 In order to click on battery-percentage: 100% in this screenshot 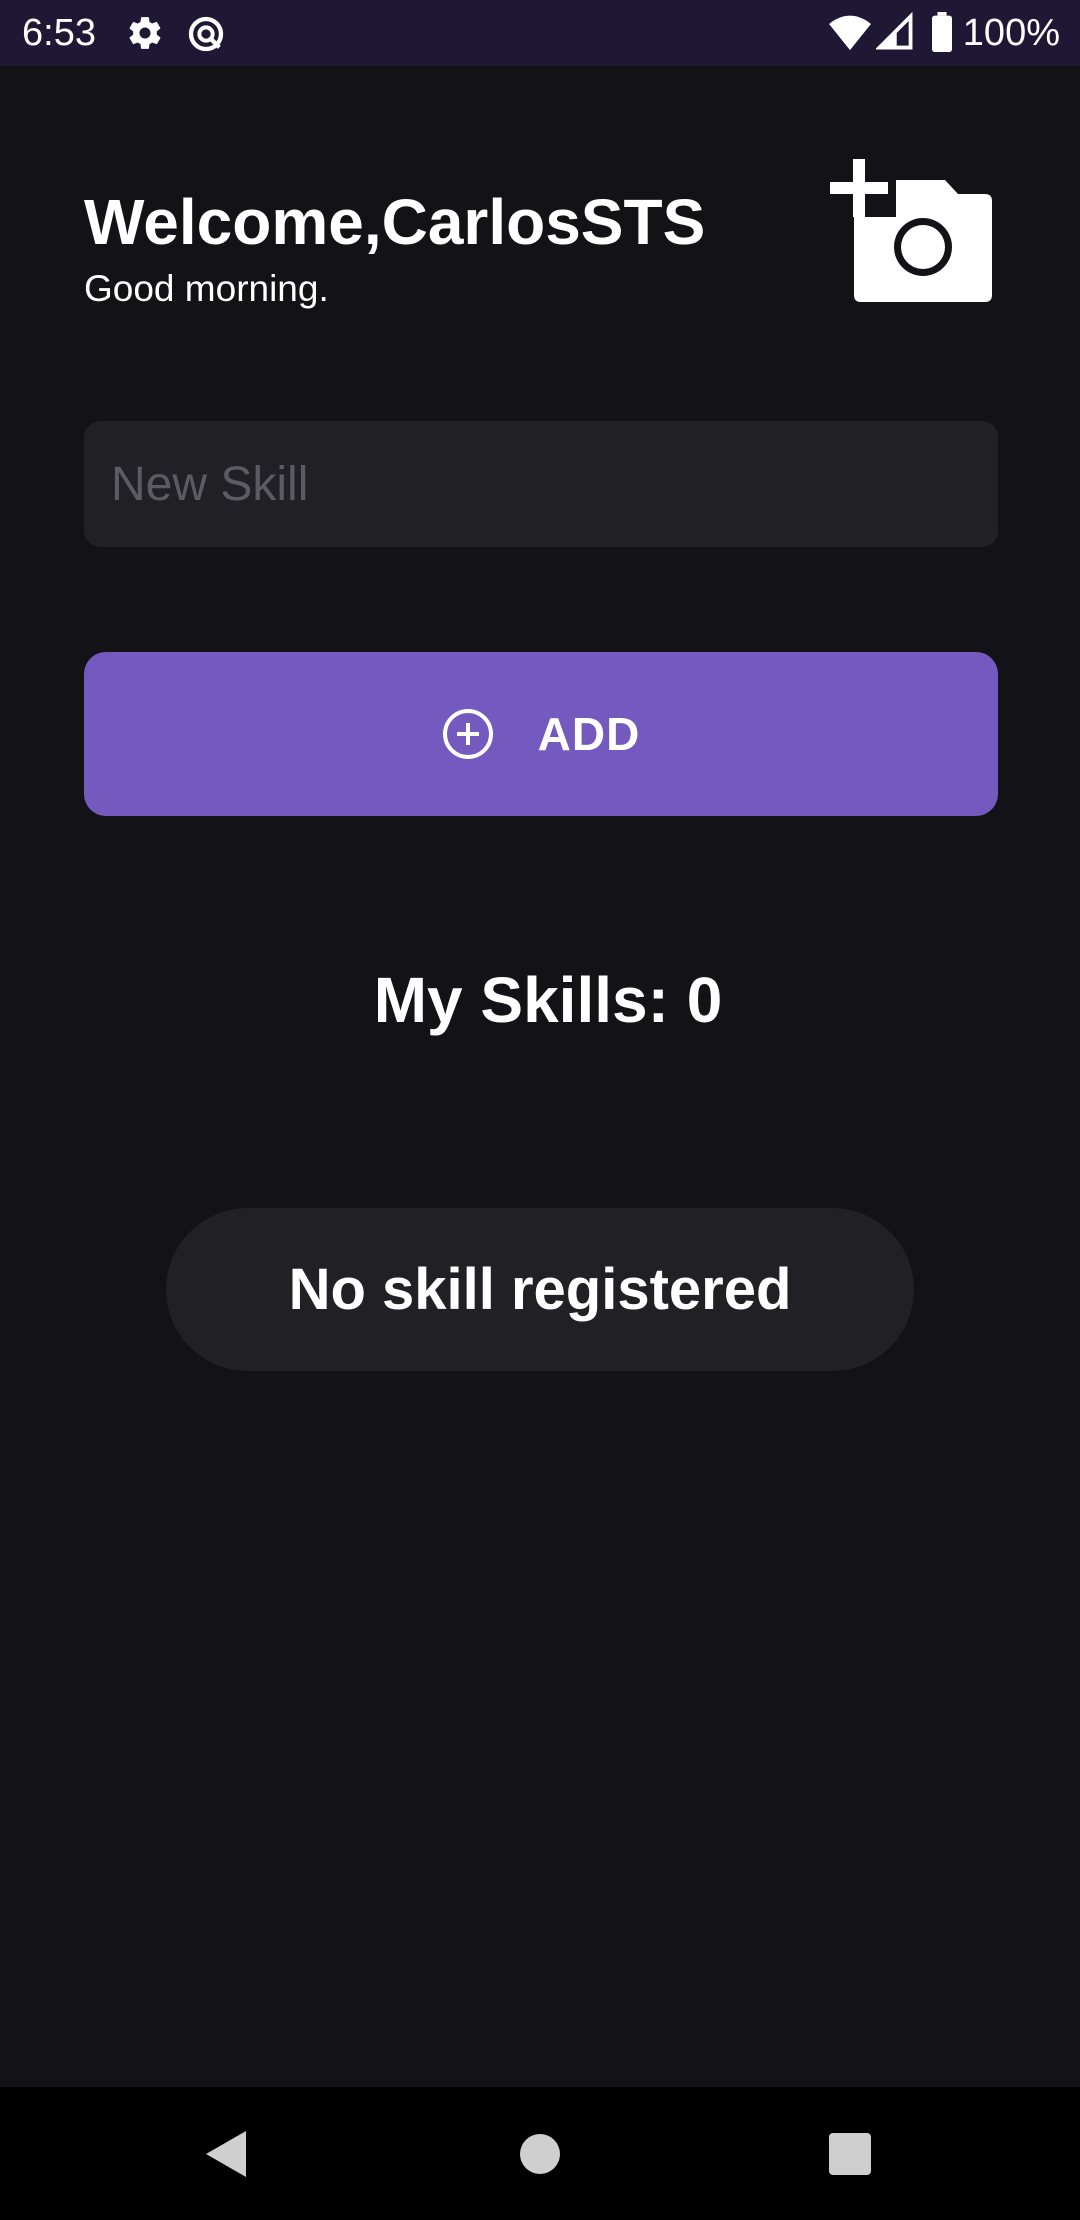, I will do `click(1011, 33)`.